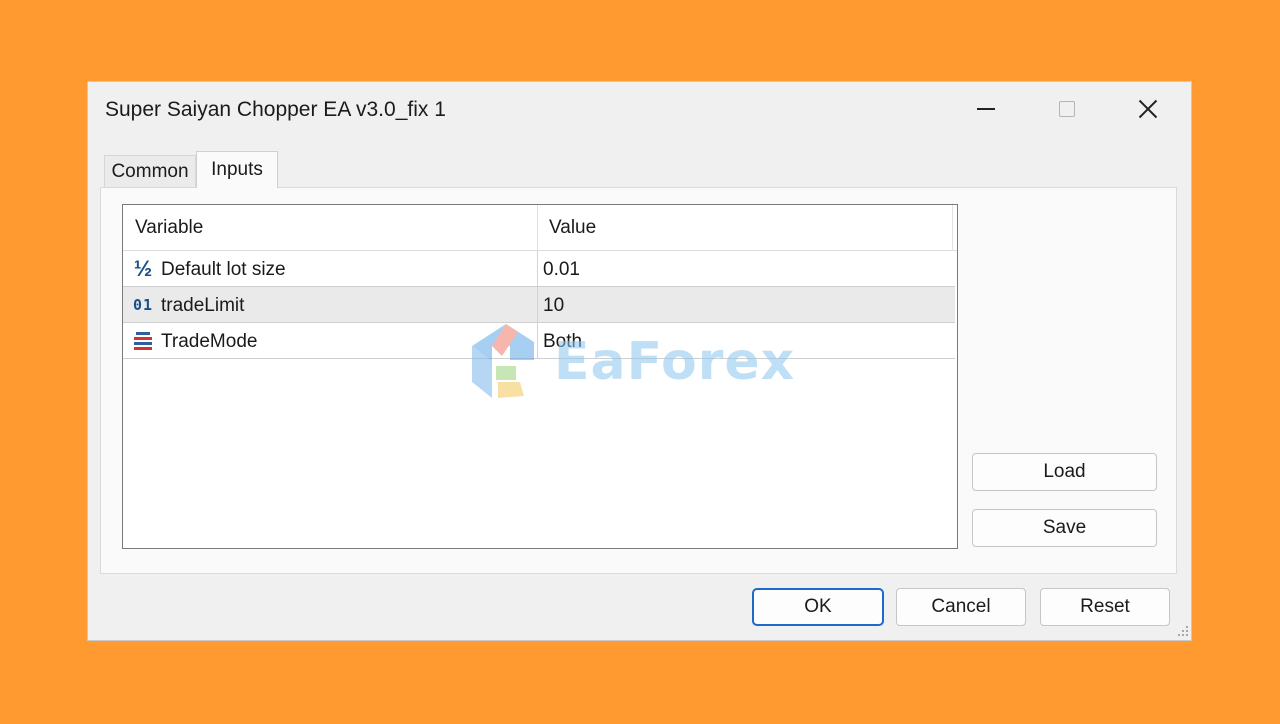 The width and height of the screenshot is (1280, 724). What do you see at coordinates (275, 109) in the screenshot?
I see `window-title: Super Saiyan Chopper EA v3.0_fix 1` at bounding box center [275, 109].